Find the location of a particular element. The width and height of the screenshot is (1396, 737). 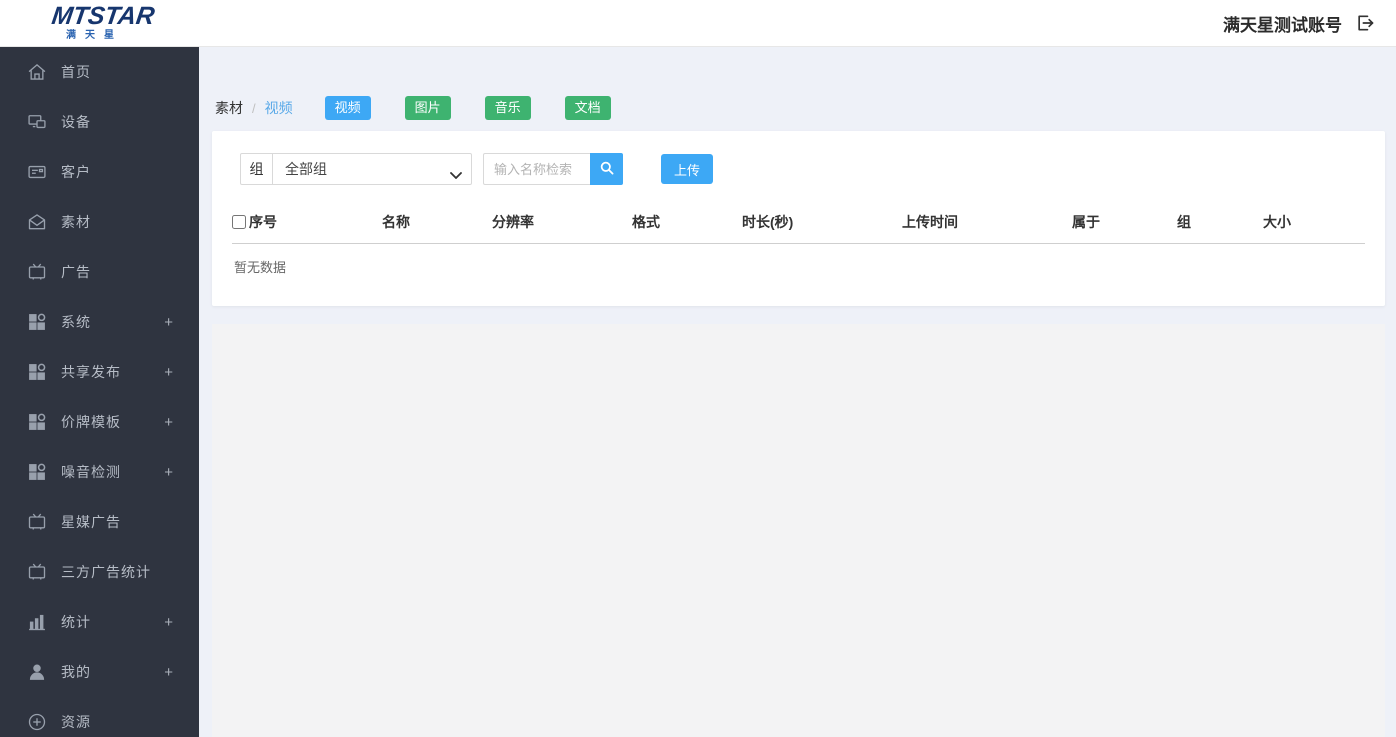

mtstar-logo: MTSTAR 满天星 is located at coordinates (99, 21).